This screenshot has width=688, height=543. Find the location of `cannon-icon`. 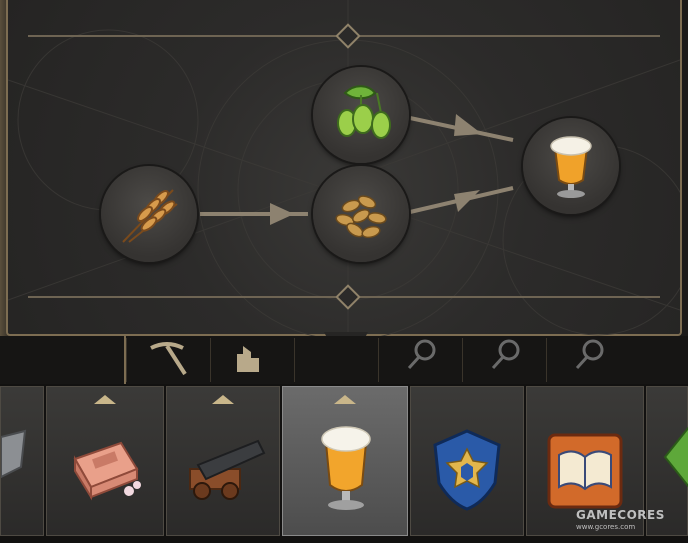

cannon-icon is located at coordinates (227, 469).